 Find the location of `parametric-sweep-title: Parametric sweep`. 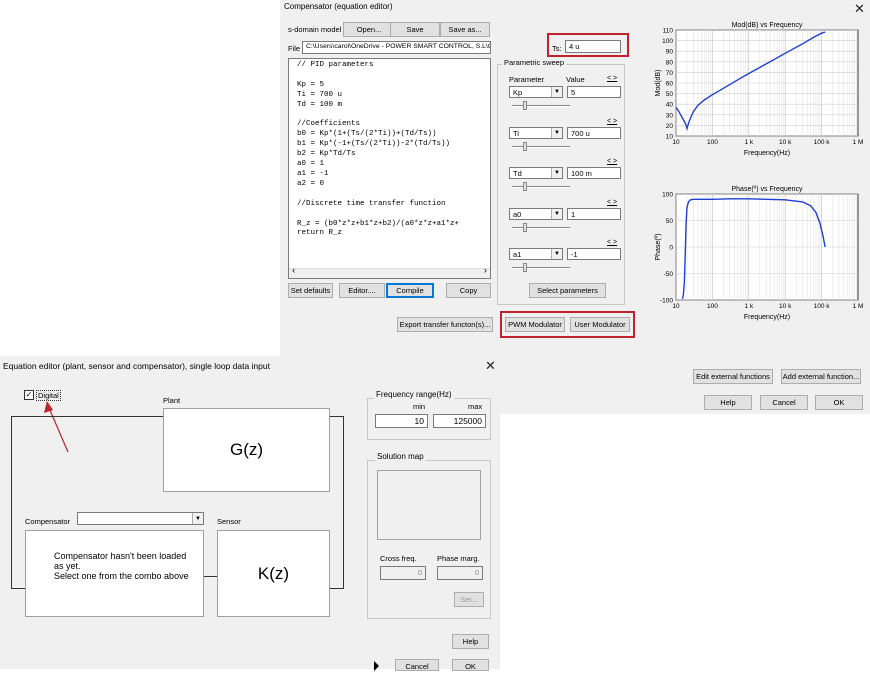

parametric-sweep-title: Parametric sweep is located at coordinates (534, 62).